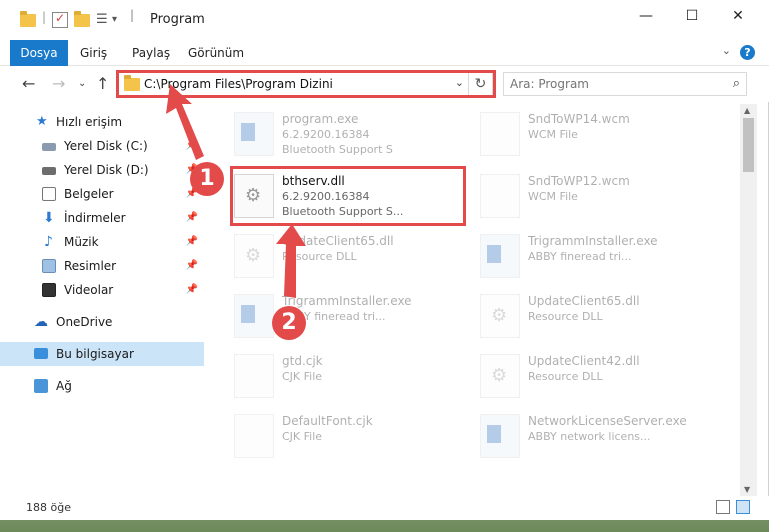 The height and width of the screenshot is (532, 769). What do you see at coordinates (90, 266) in the screenshot?
I see `sidebar-item-label: Resimler` at bounding box center [90, 266].